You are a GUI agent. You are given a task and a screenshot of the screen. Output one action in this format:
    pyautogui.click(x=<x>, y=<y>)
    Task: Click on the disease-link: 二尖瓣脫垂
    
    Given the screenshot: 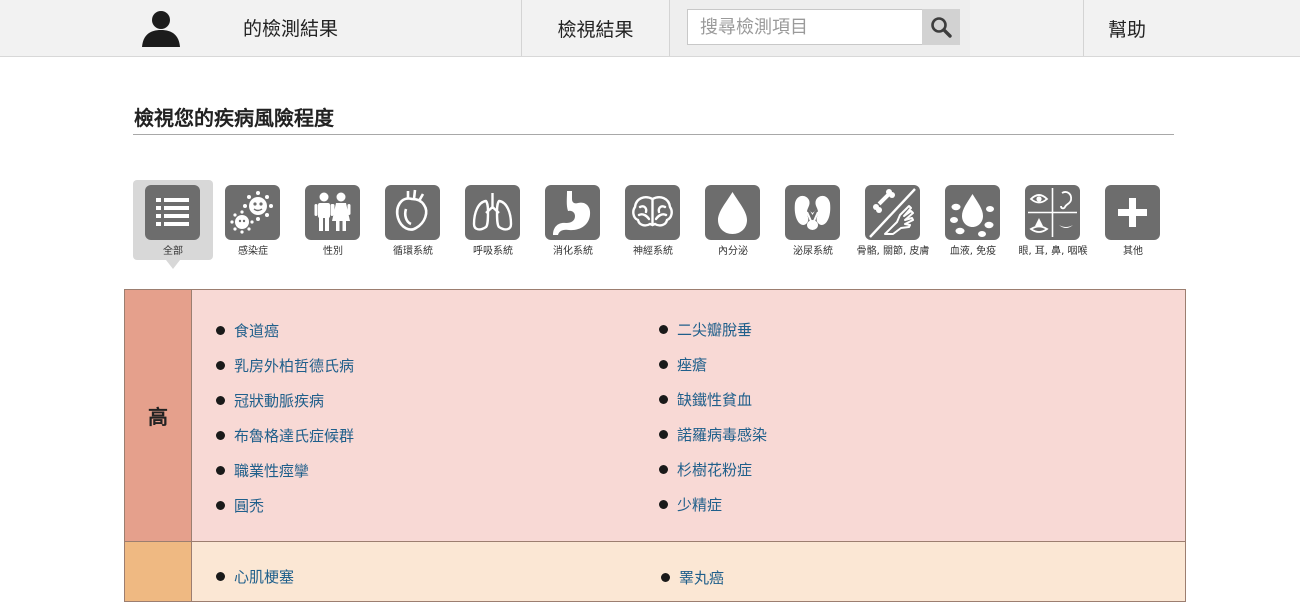 What is the action you would take?
    pyautogui.click(x=705, y=329)
    